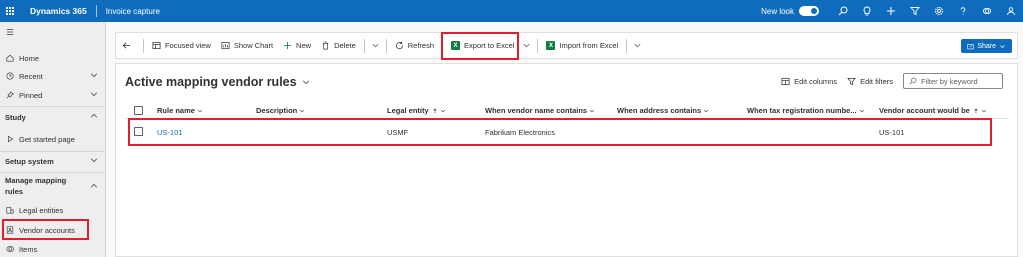  Describe the element at coordinates (247, 45) in the screenshot. I see `show-chart-button: Show Chart` at that location.